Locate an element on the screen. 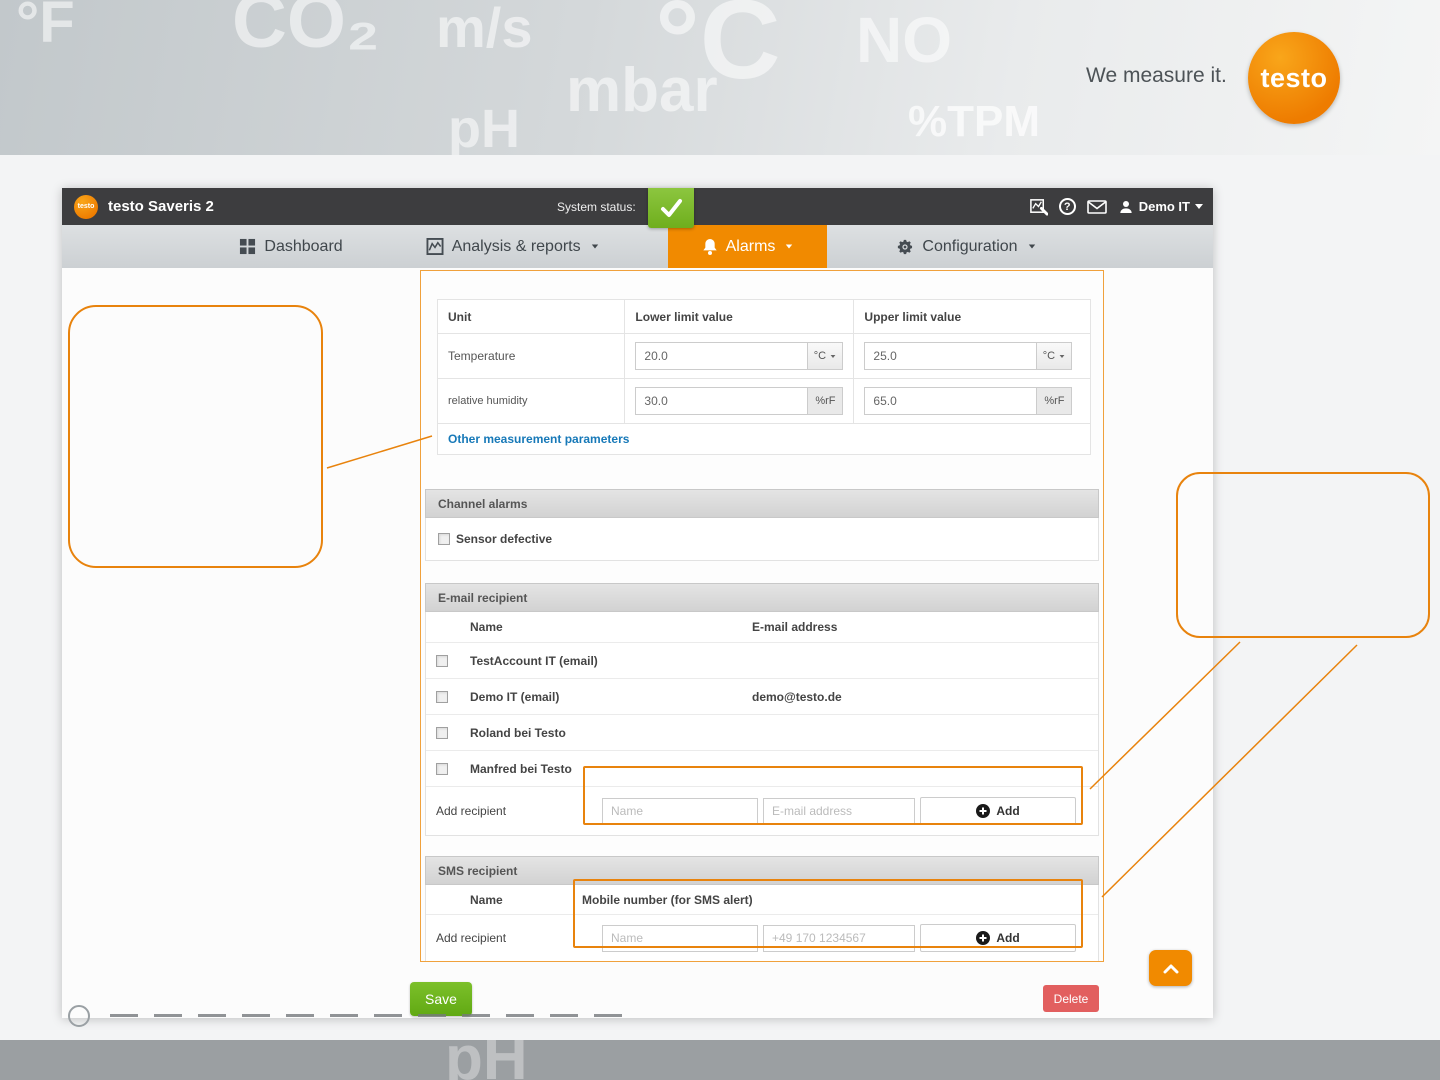 This screenshot has width=1440, height=1080. temperature-upper-unit-dropdown: °C is located at coordinates (1054, 356).